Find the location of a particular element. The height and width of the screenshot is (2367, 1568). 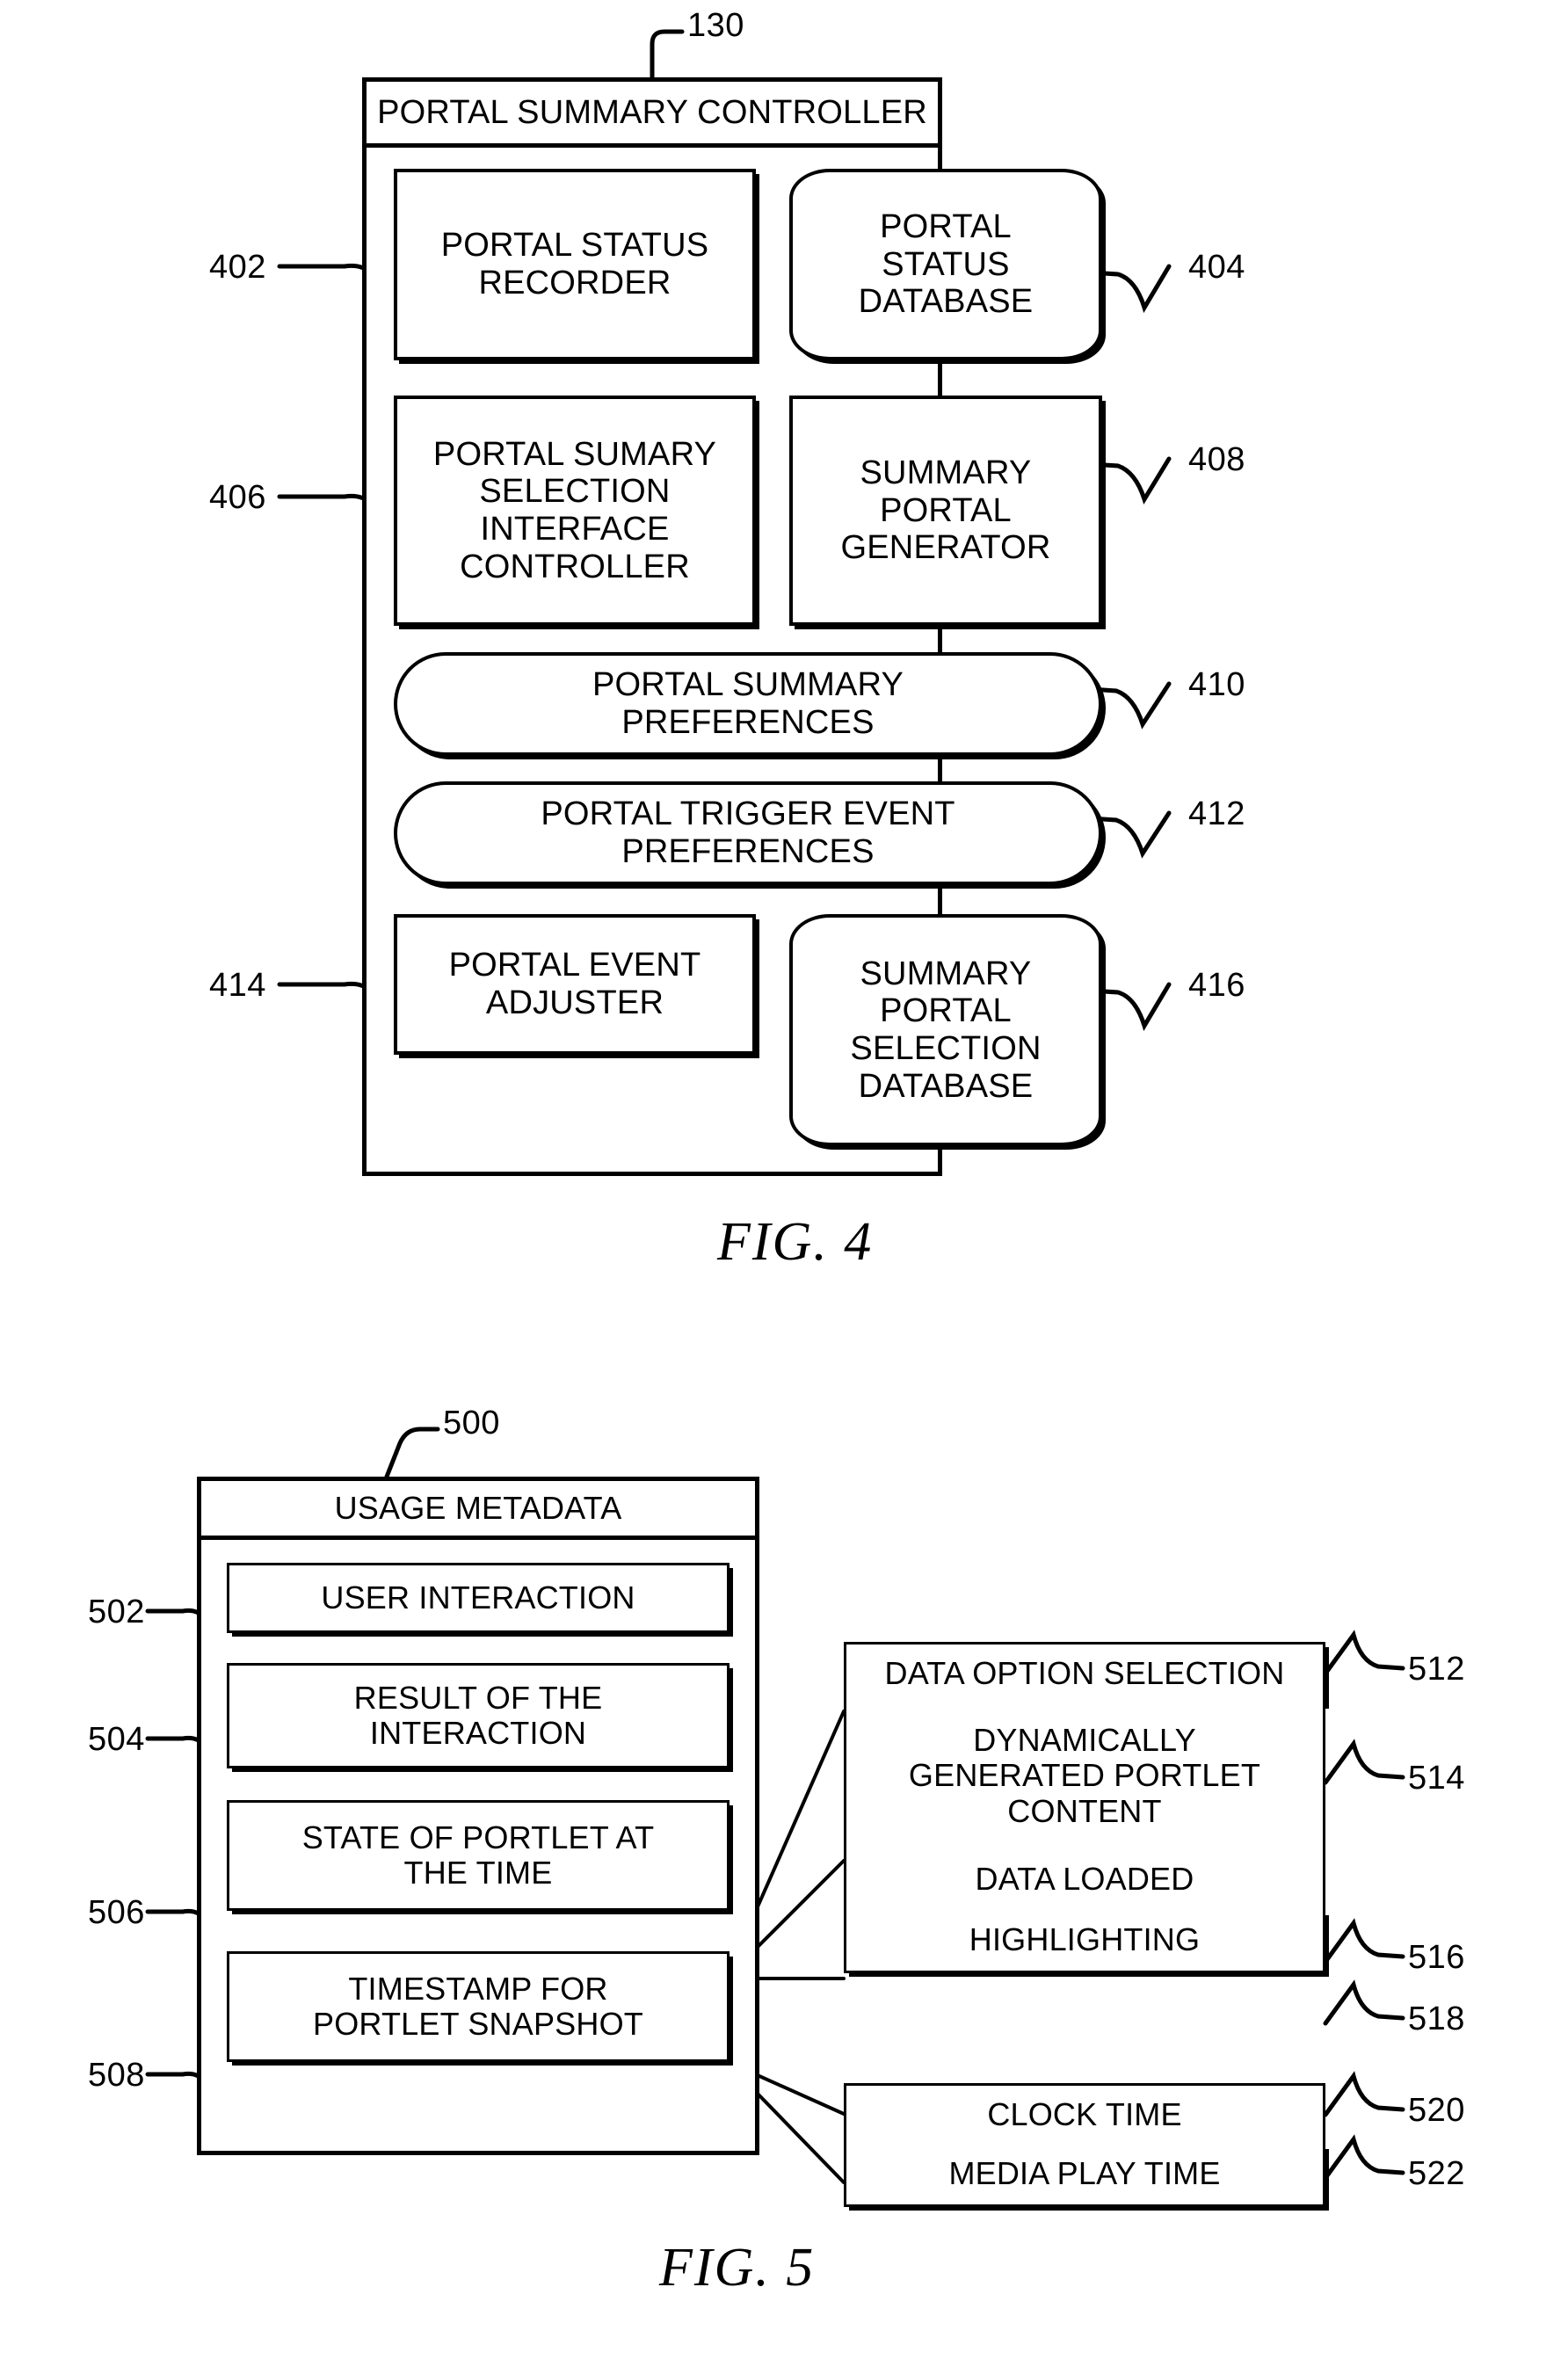

block-data-loaded-label: DATA LOADED is located at coordinates (1084, 1879).